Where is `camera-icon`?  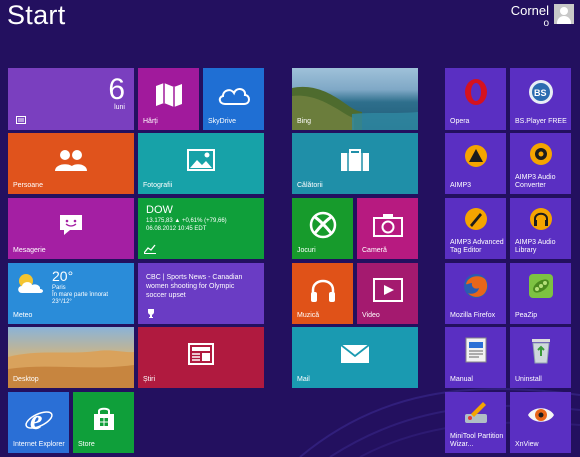 camera-icon is located at coordinates (387, 225).